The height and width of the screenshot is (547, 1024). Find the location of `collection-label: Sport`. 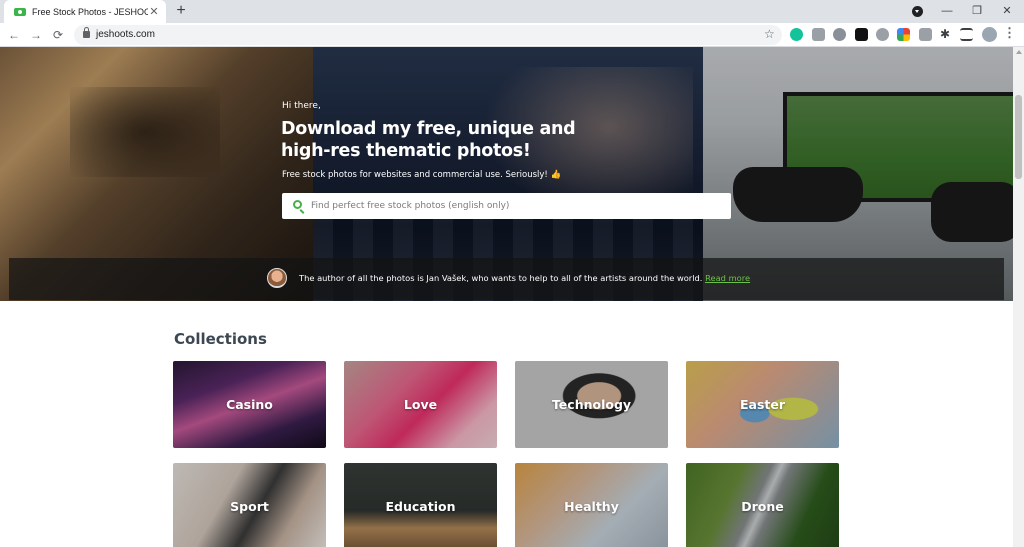

collection-label: Sport is located at coordinates (249, 506).